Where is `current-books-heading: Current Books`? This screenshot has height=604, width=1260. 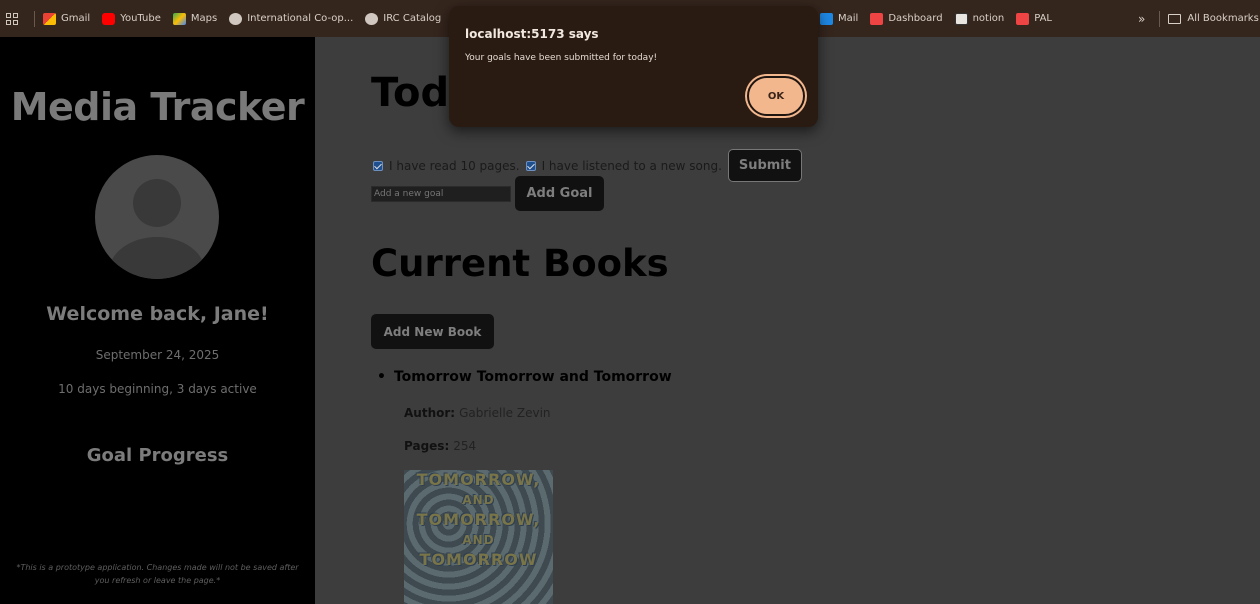 current-books-heading: Current Books is located at coordinates (520, 263).